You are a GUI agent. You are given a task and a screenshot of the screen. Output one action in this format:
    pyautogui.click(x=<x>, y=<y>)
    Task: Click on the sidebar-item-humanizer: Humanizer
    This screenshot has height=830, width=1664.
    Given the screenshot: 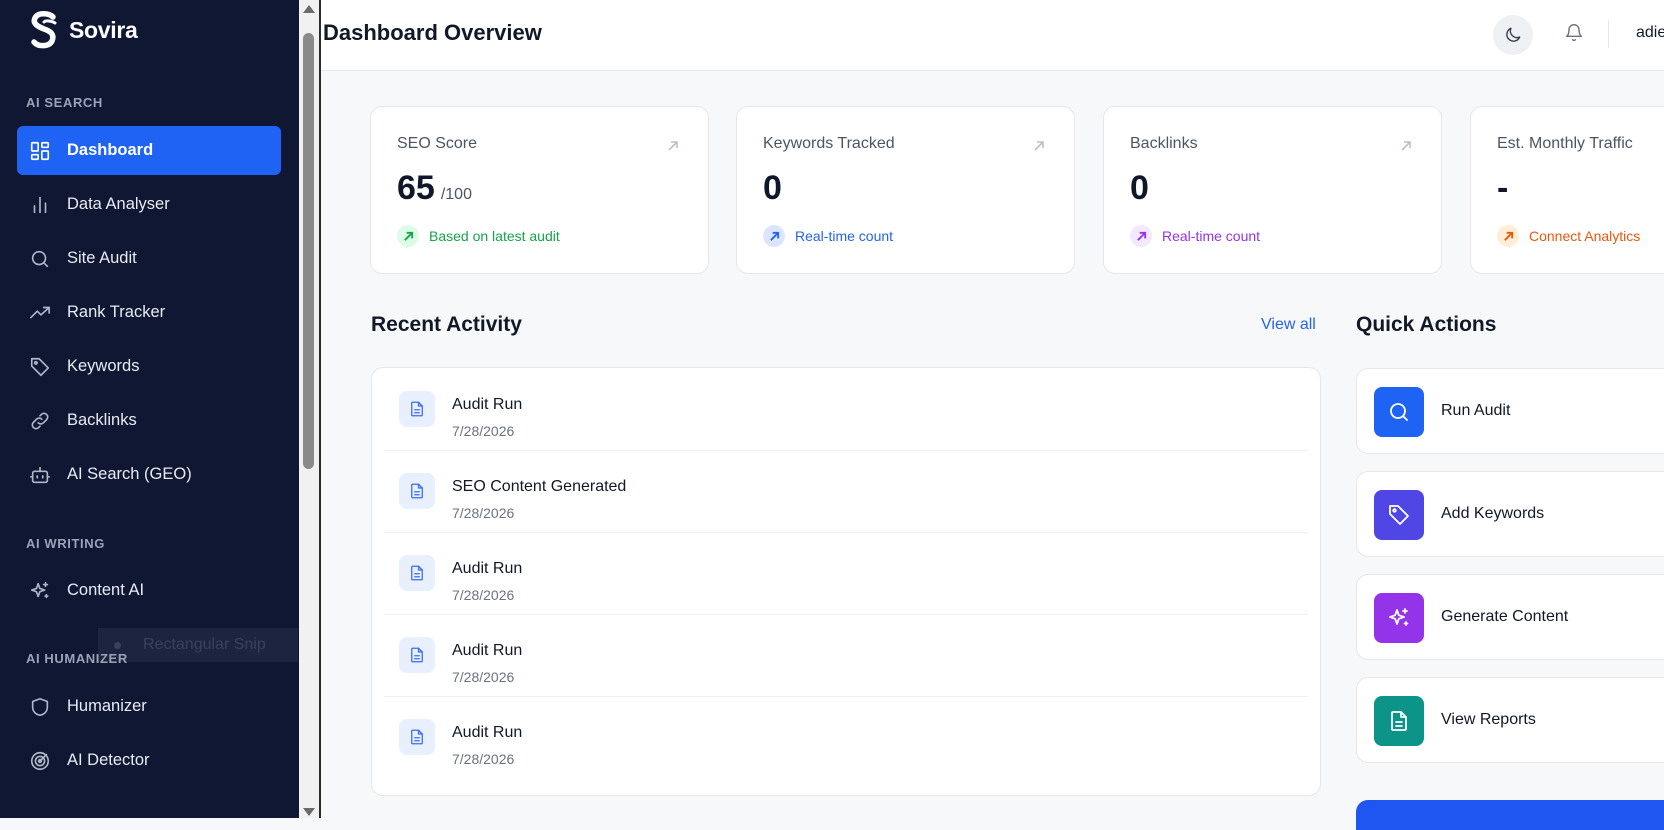 What is the action you would take?
    pyautogui.click(x=149, y=706)
    